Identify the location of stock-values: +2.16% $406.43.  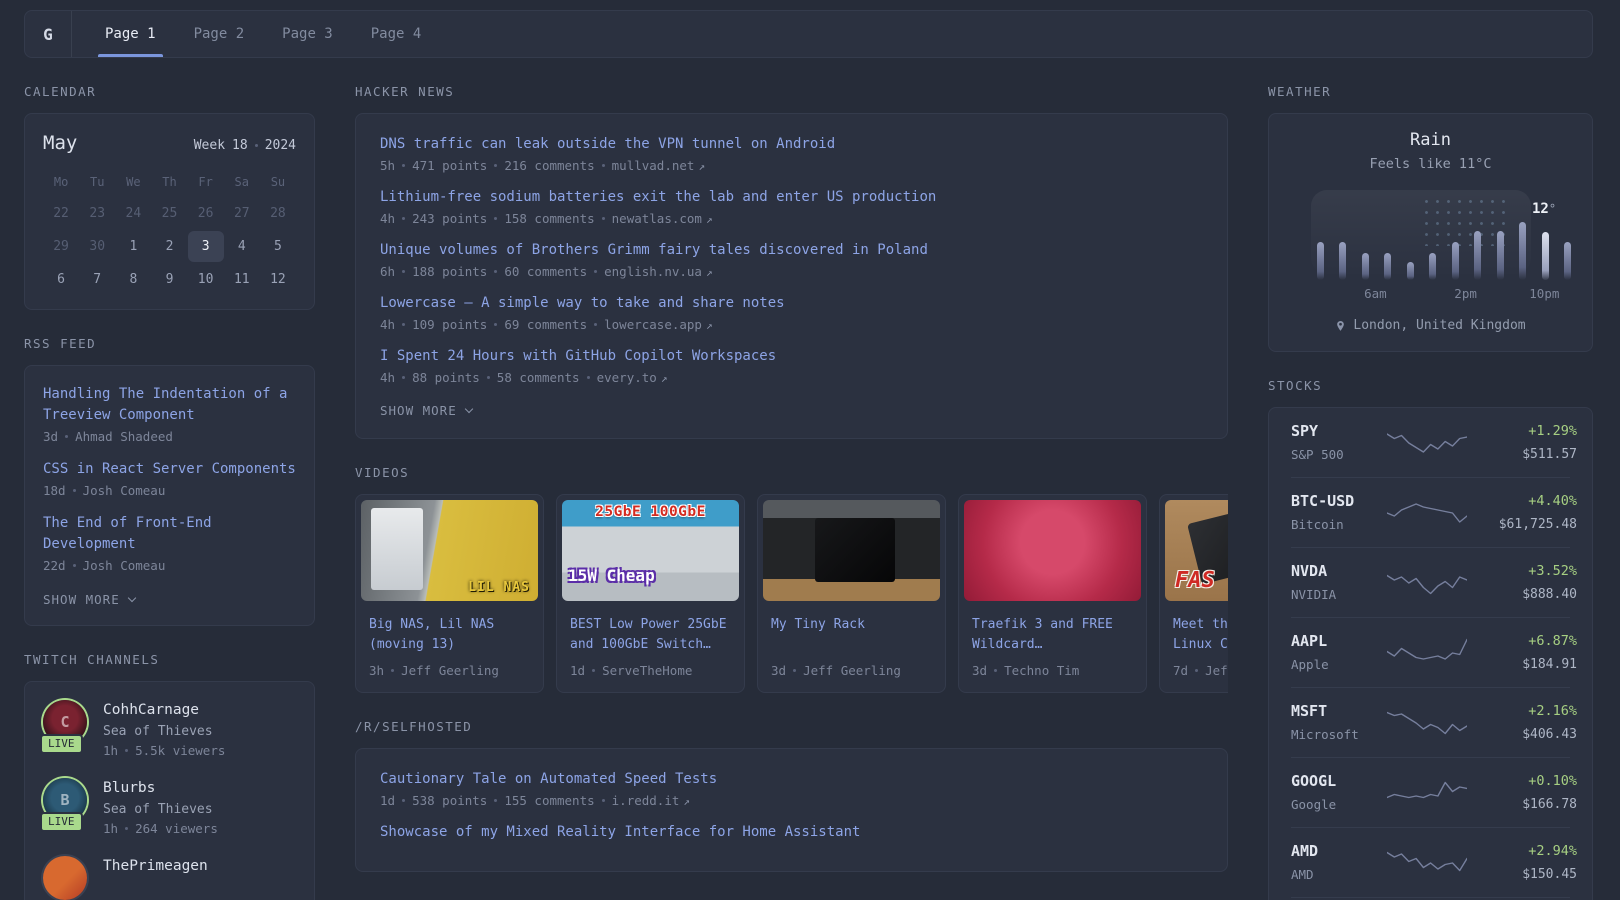
(1522, 722).